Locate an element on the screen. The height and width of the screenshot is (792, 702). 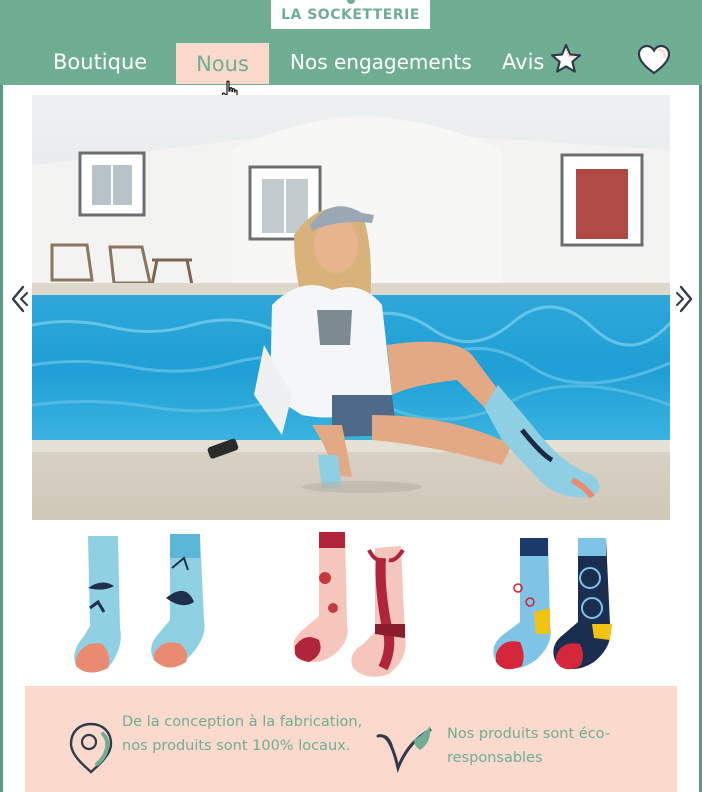
product-bicycle-socks is located at coordinates (557, 604).